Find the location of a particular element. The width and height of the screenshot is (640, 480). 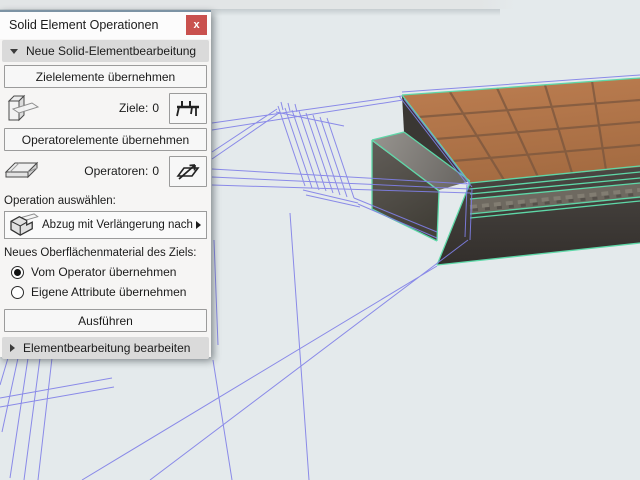

pick-operator-icon-button is located at coordinates (188, 171).